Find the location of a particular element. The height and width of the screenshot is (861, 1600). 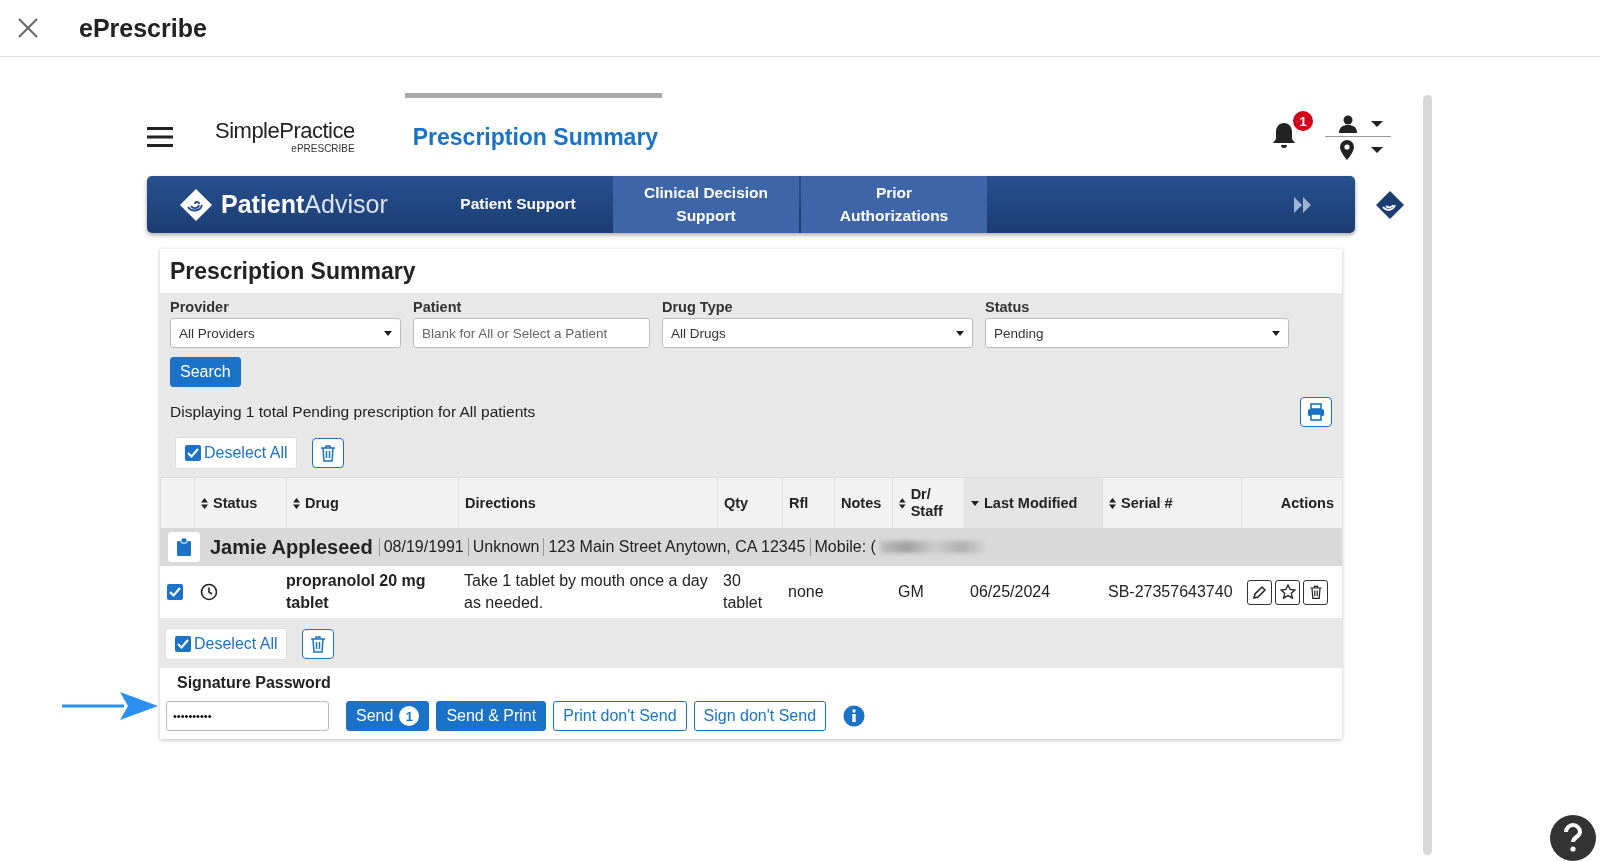

column-header: Drug is located at coordinates (322, 503).